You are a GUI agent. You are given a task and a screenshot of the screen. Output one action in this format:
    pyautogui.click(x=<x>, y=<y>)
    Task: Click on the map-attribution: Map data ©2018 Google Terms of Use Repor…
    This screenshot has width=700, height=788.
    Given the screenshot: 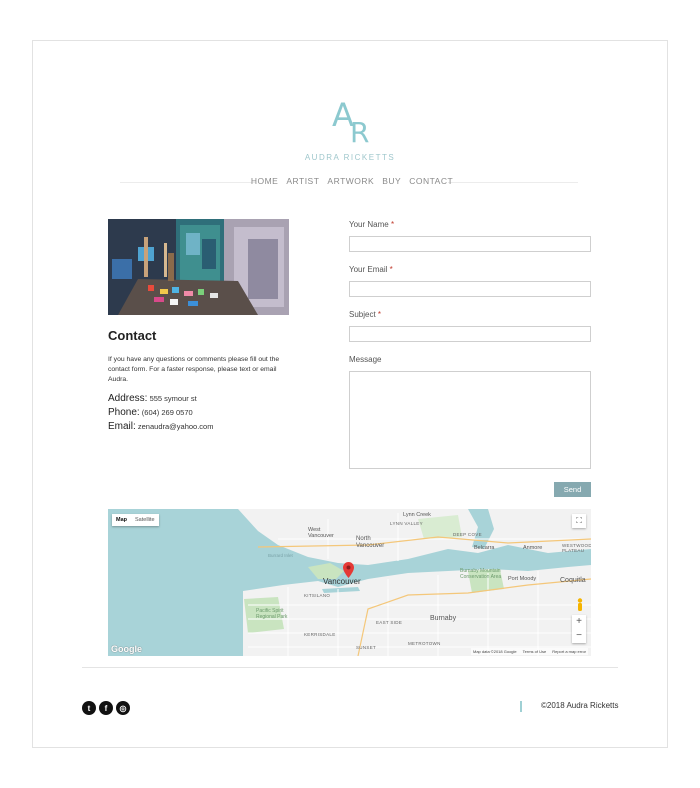 What is the action you would take?
    pyautogui.click(x=529, y=651)
    